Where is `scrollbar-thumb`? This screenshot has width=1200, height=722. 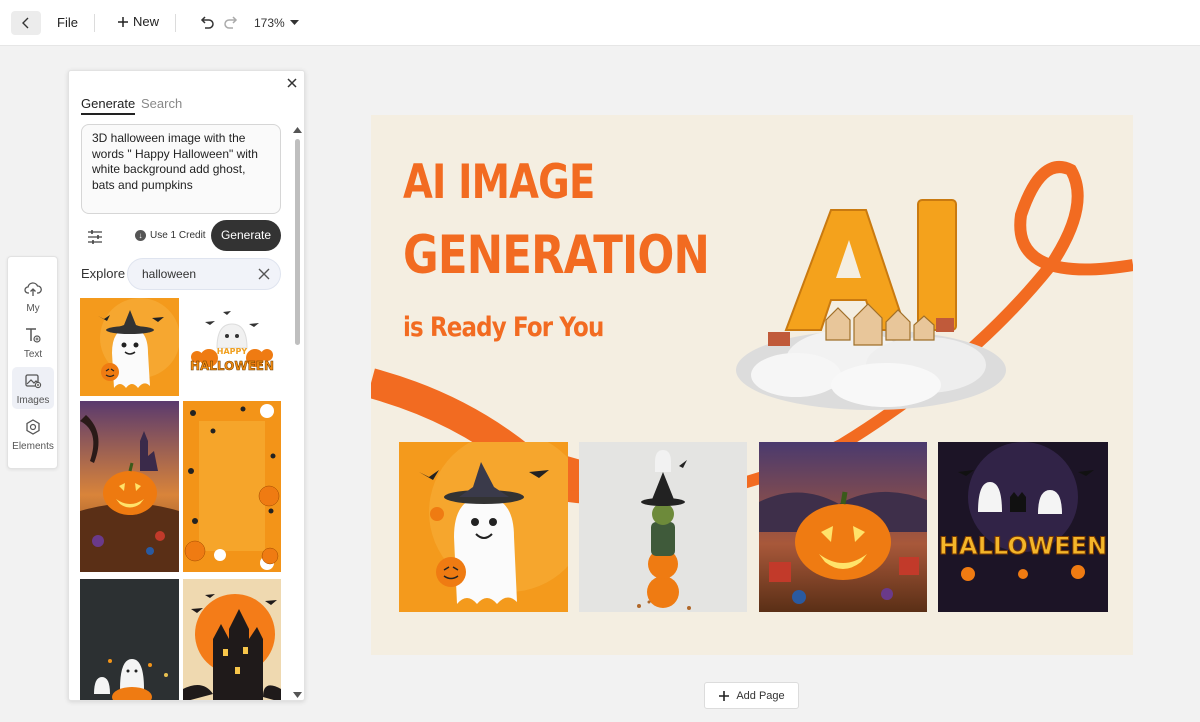
scrollbar-thumb is located at coordinates (297, 242).